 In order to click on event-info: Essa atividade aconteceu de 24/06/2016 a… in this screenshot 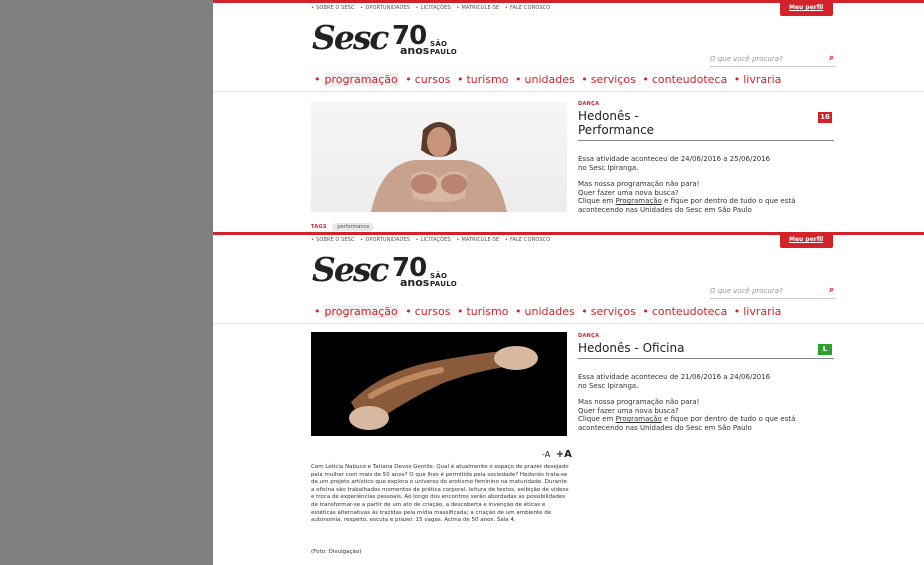, I will do `click(687, 184)`.